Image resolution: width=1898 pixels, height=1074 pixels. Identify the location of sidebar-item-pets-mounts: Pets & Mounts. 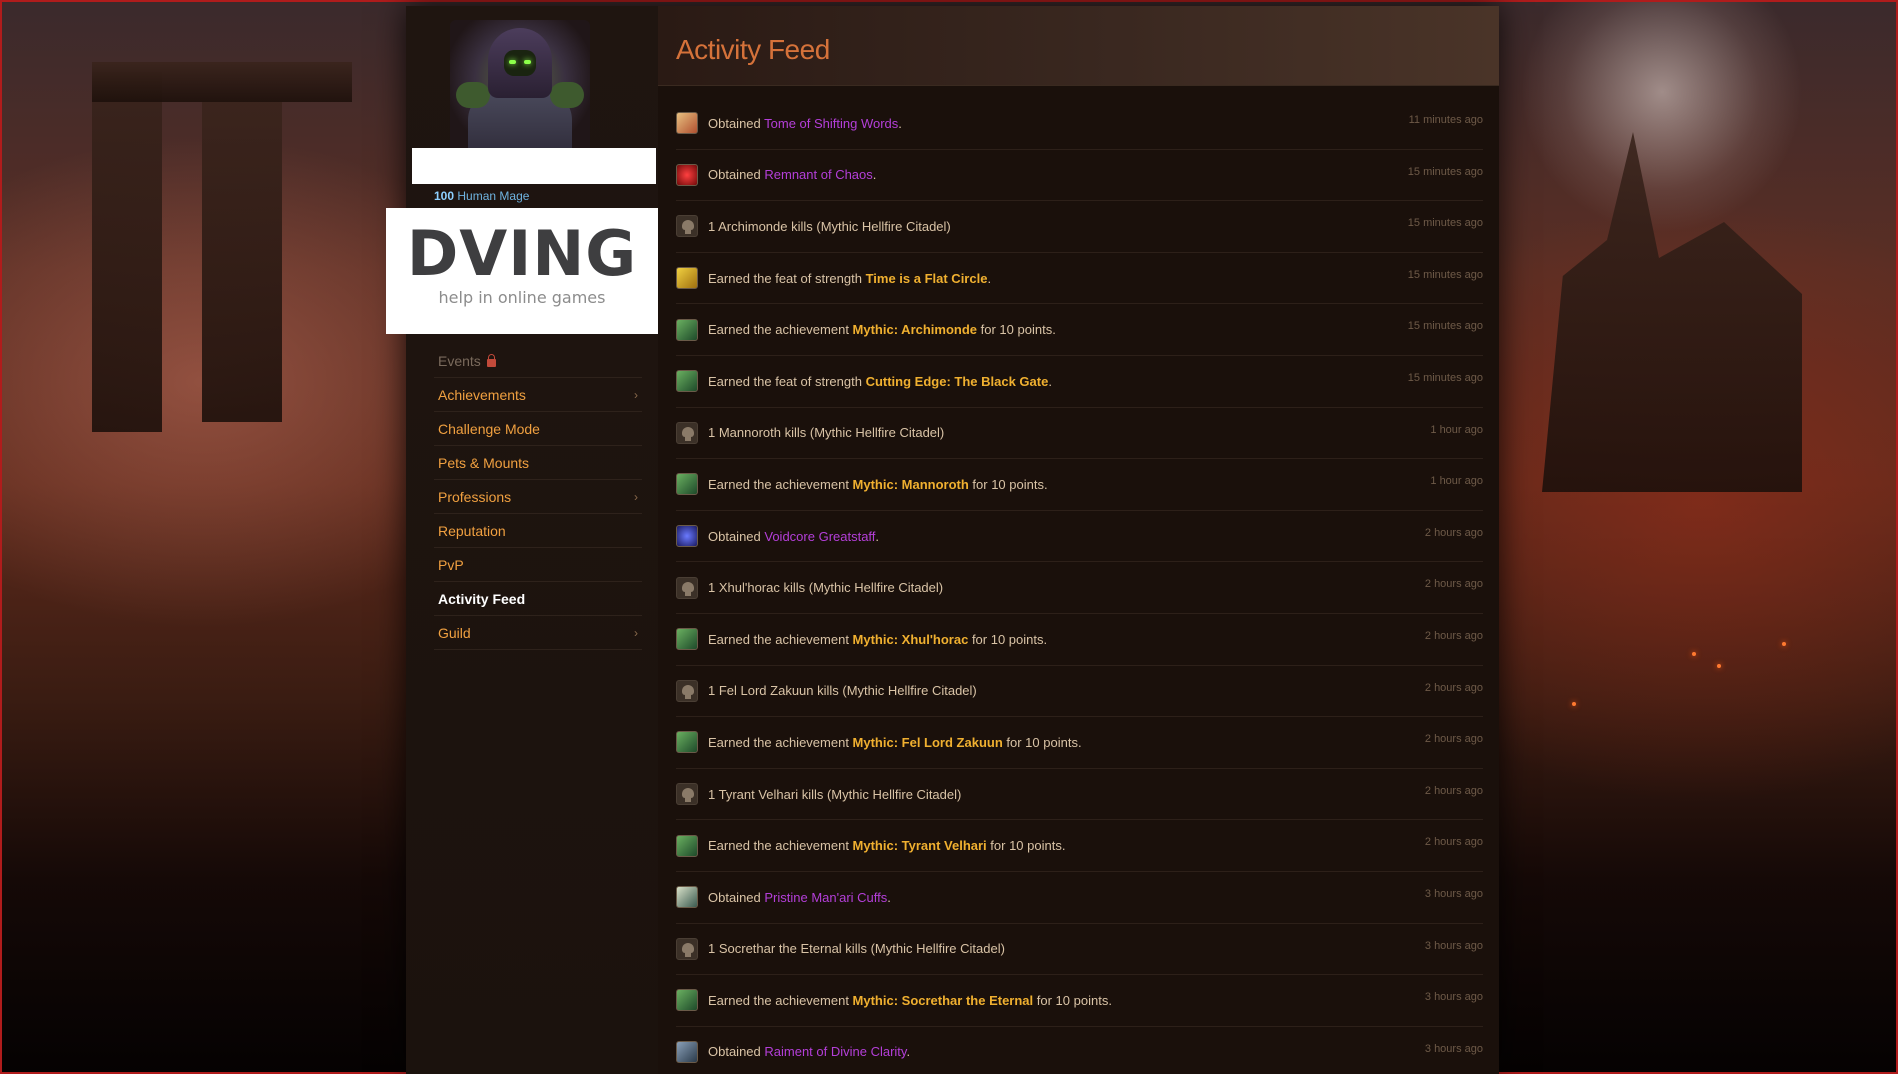
(538, 463).